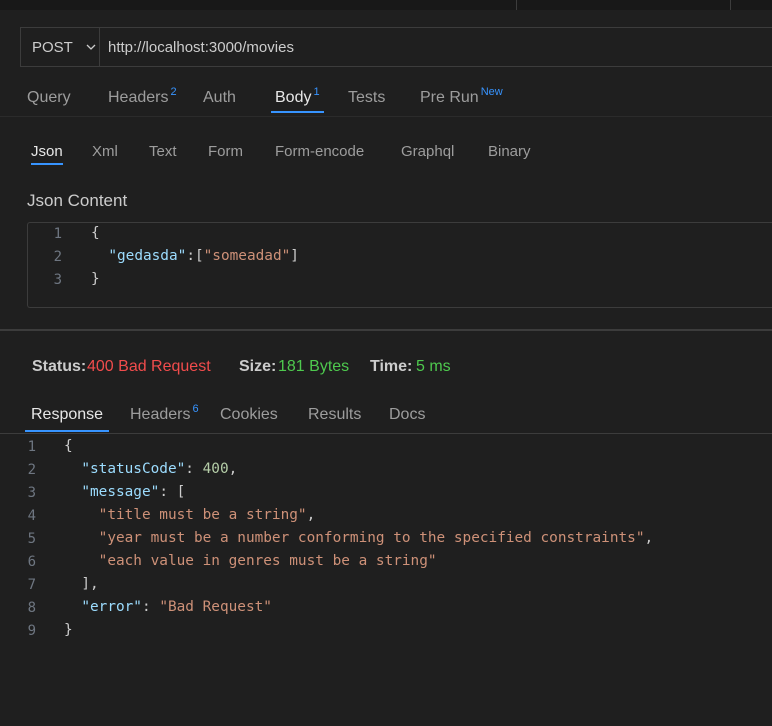 The width and height of the screenshot is (772, 726). I want to click on tab-label: Tests, so click(367, 97).